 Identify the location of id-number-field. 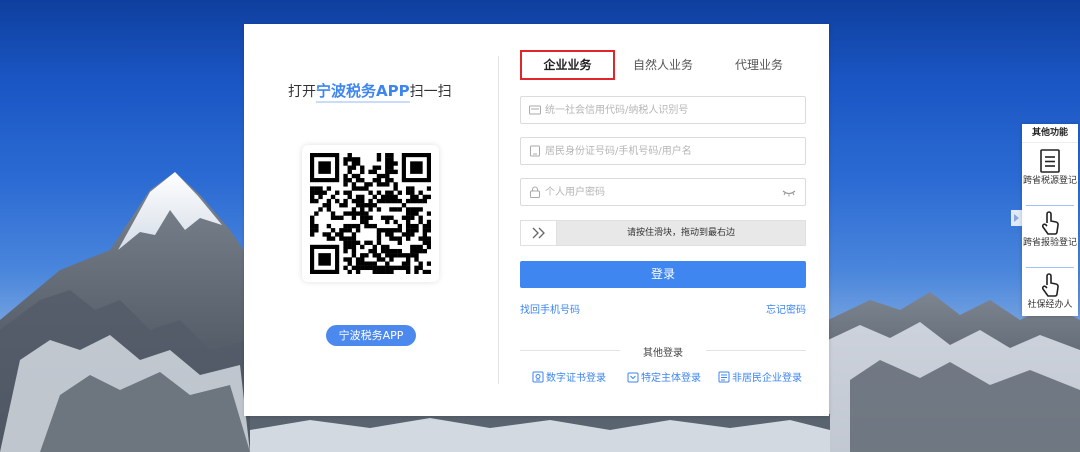
(663, 151).